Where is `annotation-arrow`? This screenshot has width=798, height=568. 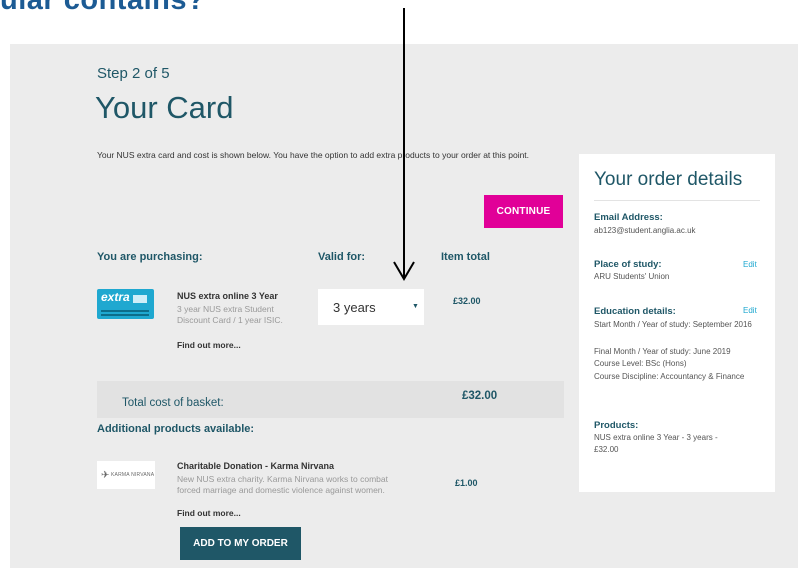
annotation-arrow is located at coordinates (404, 144).